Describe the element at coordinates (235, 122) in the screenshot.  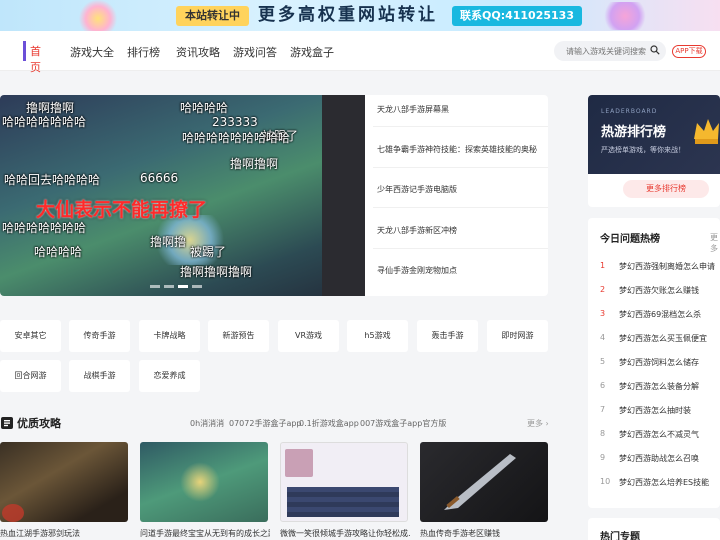
I see `danmaku: 233333` at that location.